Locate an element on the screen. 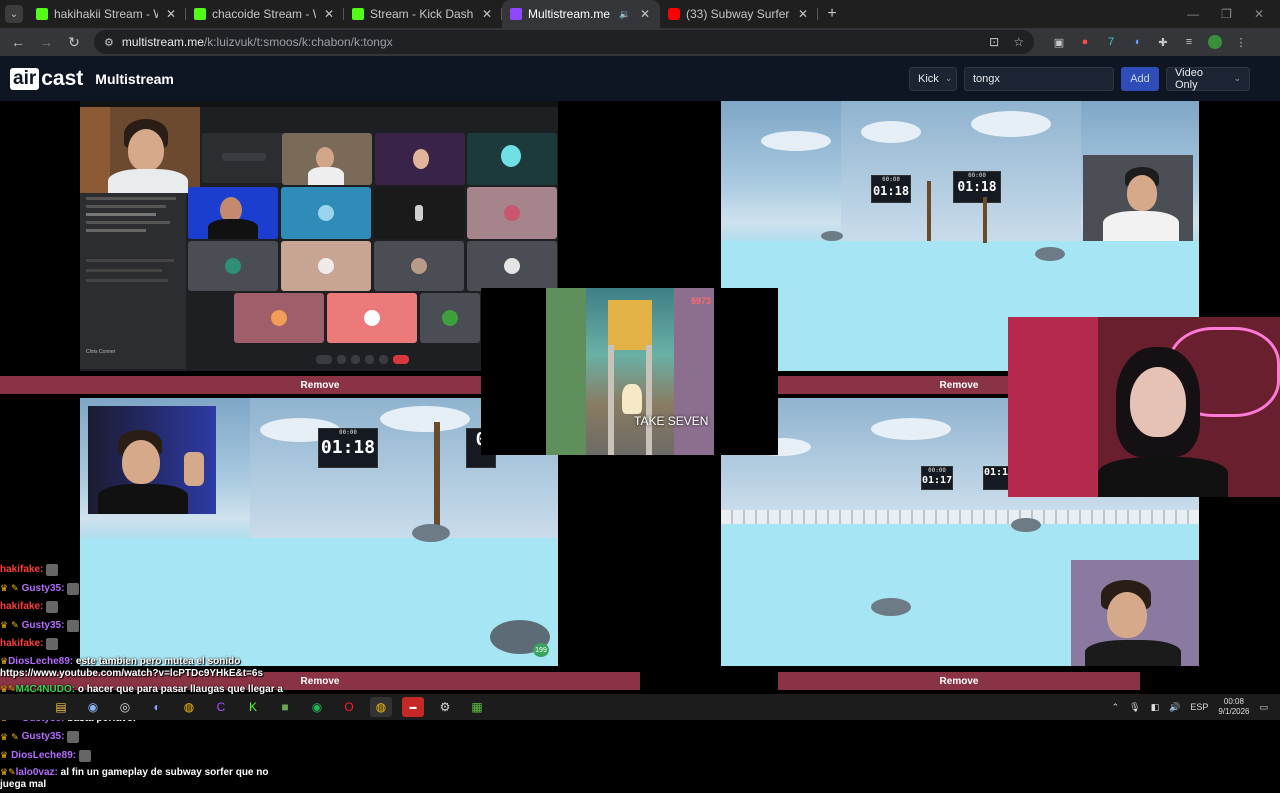  chevron-up-icon: ⌃ is located at coordinates (1116, 707).